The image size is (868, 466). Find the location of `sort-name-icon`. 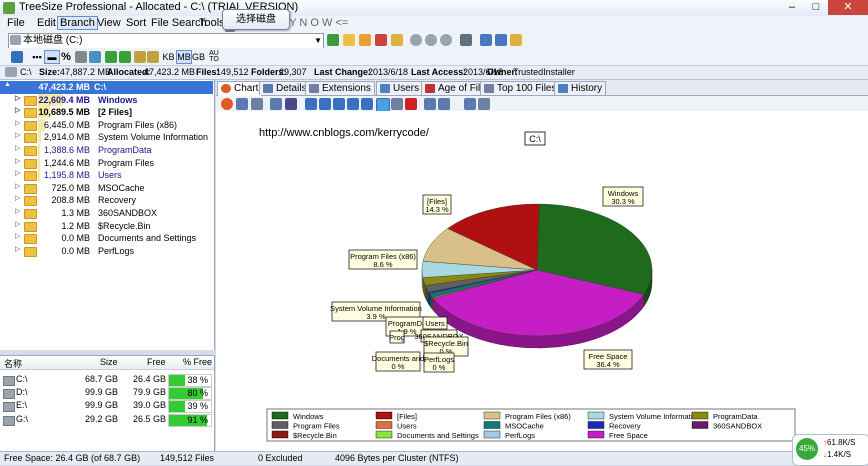

sort-name-icon is located at coordinates (125, 57).